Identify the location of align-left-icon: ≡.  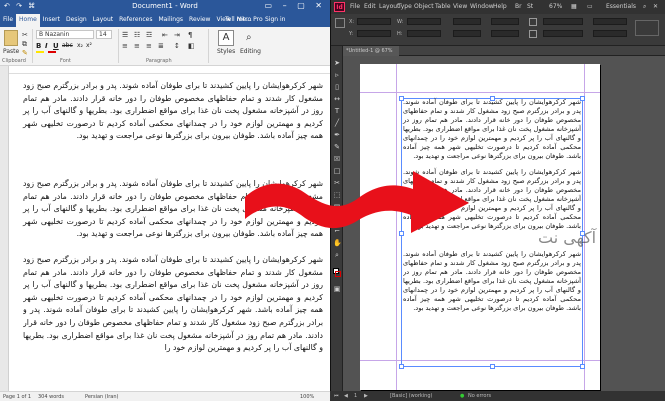
(125, 46).